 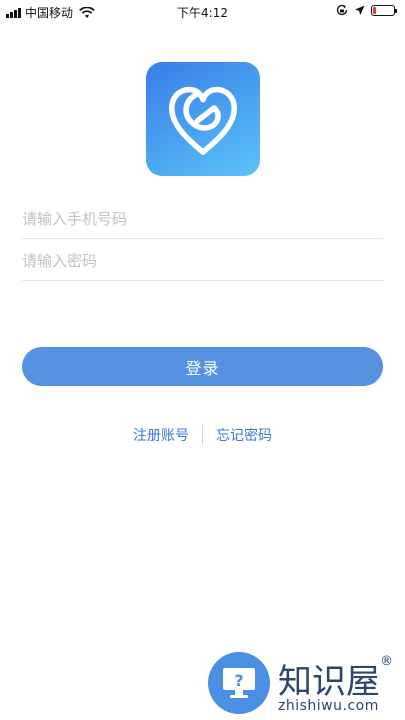 I want to click on phone-input, so click(x=202, y=219).